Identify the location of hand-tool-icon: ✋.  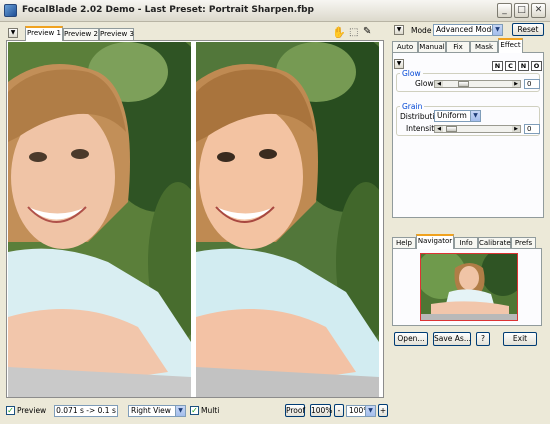
(339, 32).